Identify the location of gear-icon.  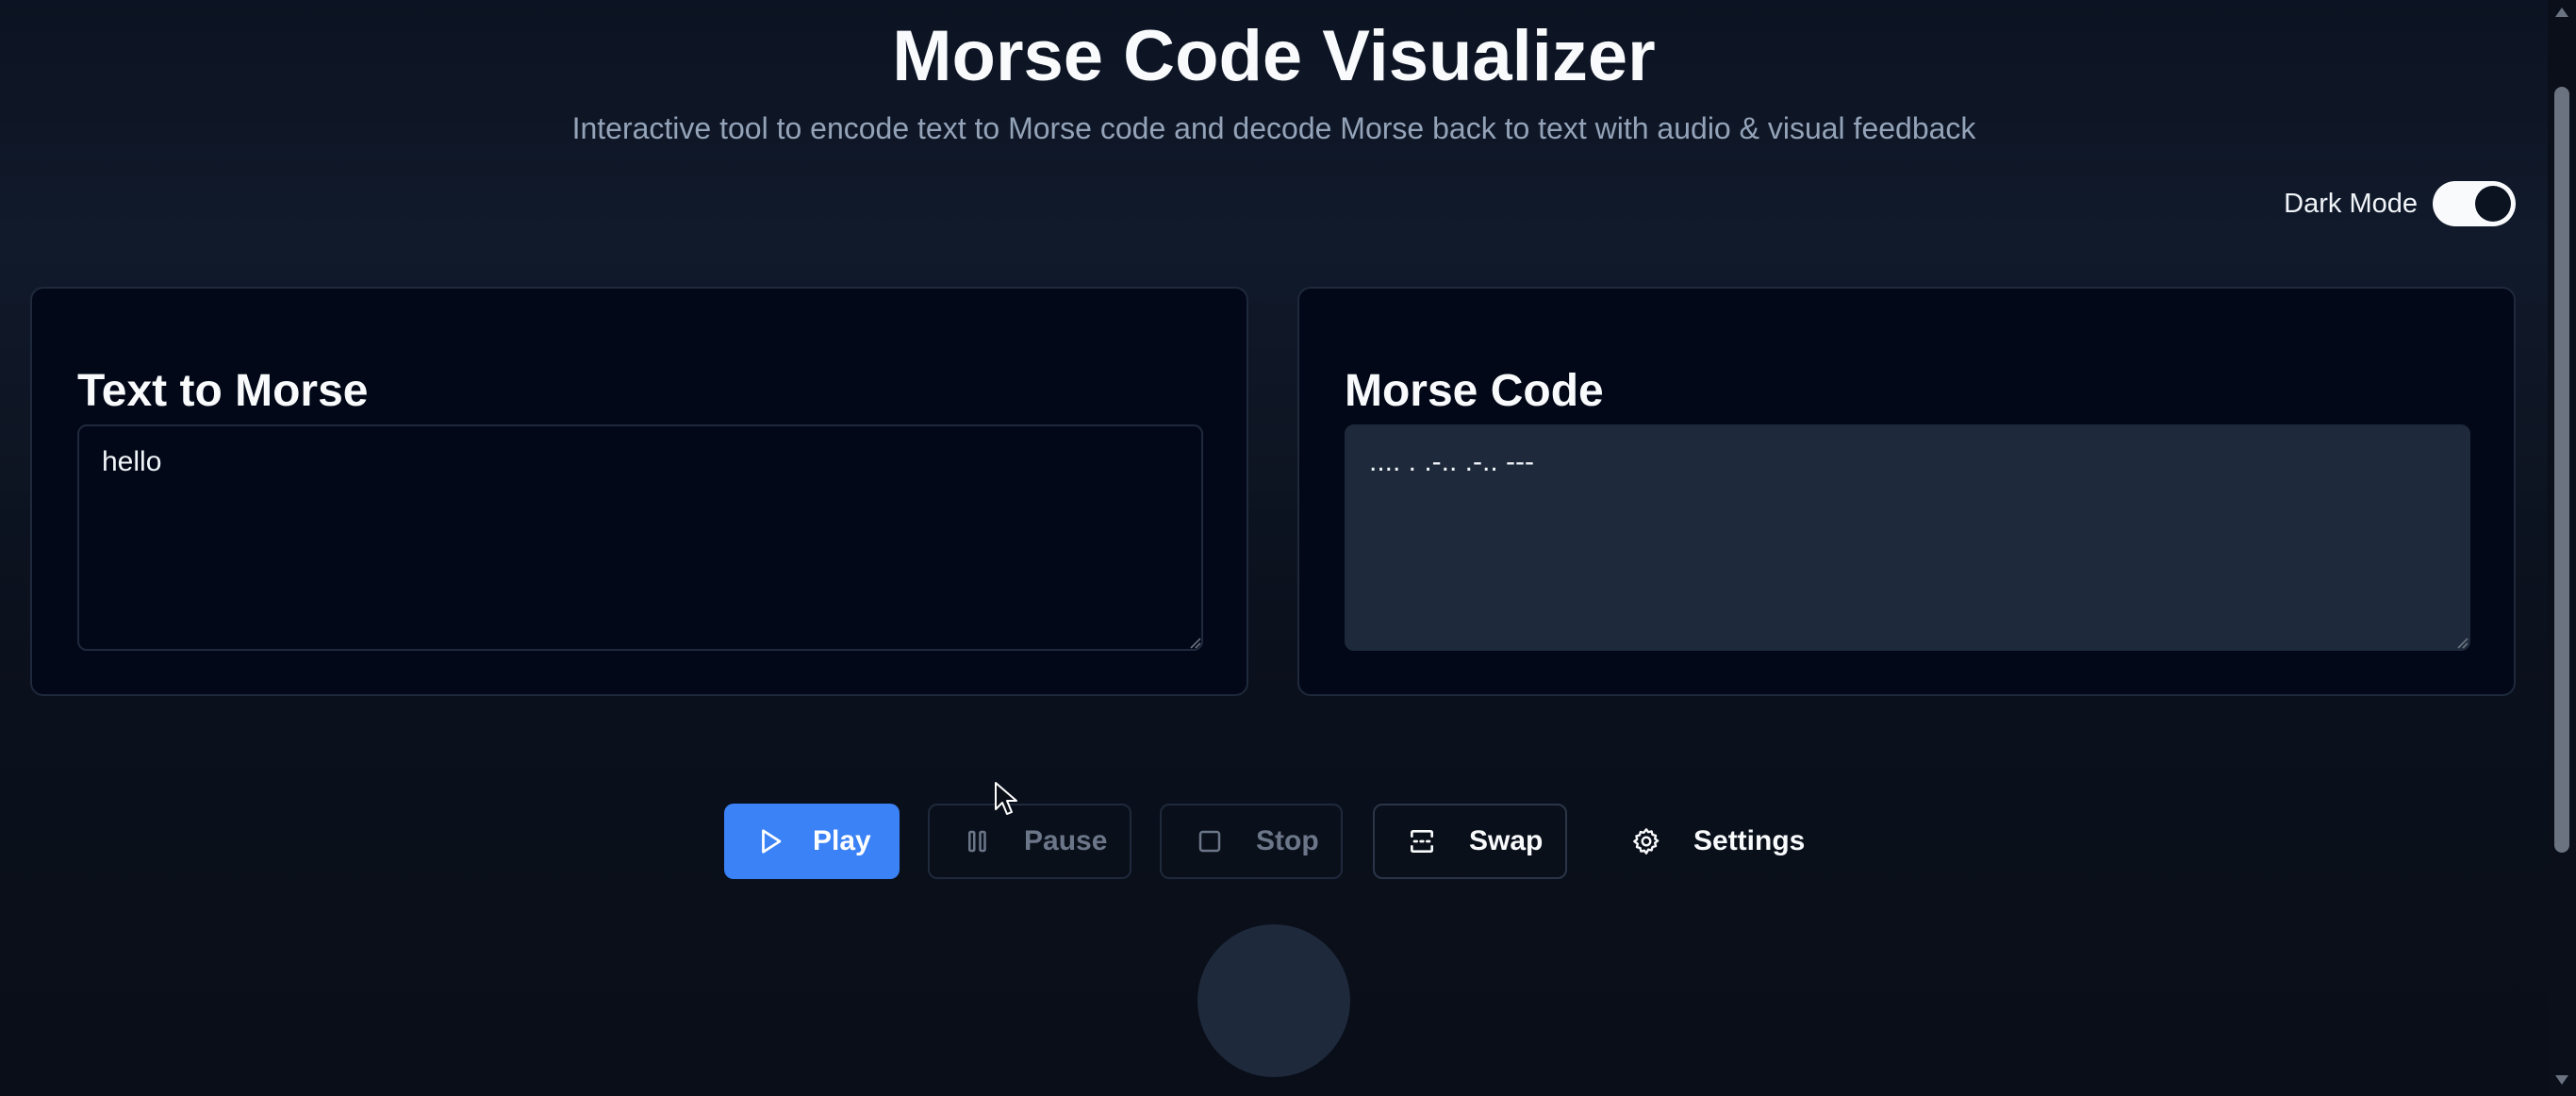
(1646, 841).